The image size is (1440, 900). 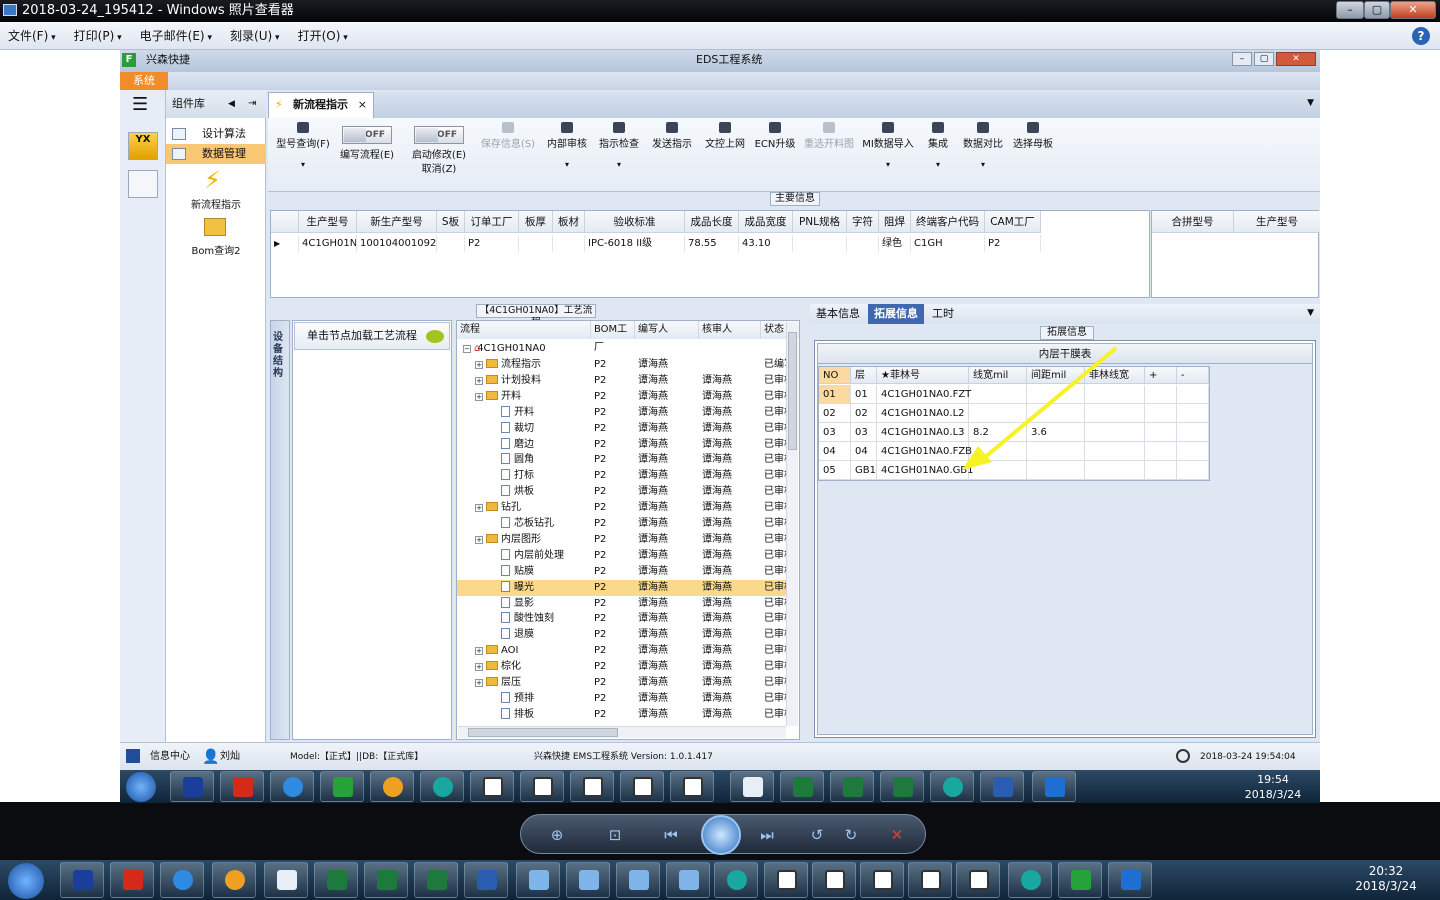 What do you see at coordinates (1013, 222) in the screenshot?
I see `col-header: CAM工厂` at bounding box center [1013, 222].